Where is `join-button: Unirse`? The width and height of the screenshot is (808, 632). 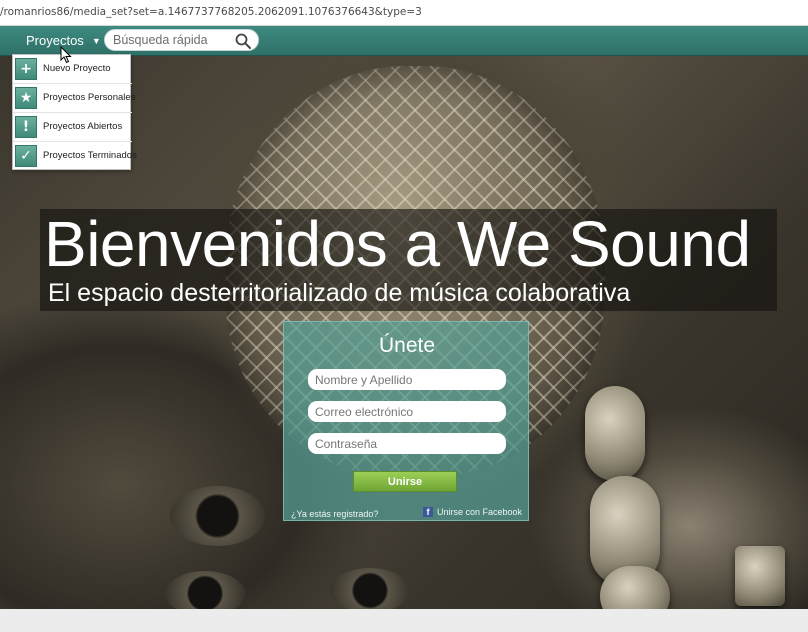 join-button: Unirse is located at coordinates (405, 481).